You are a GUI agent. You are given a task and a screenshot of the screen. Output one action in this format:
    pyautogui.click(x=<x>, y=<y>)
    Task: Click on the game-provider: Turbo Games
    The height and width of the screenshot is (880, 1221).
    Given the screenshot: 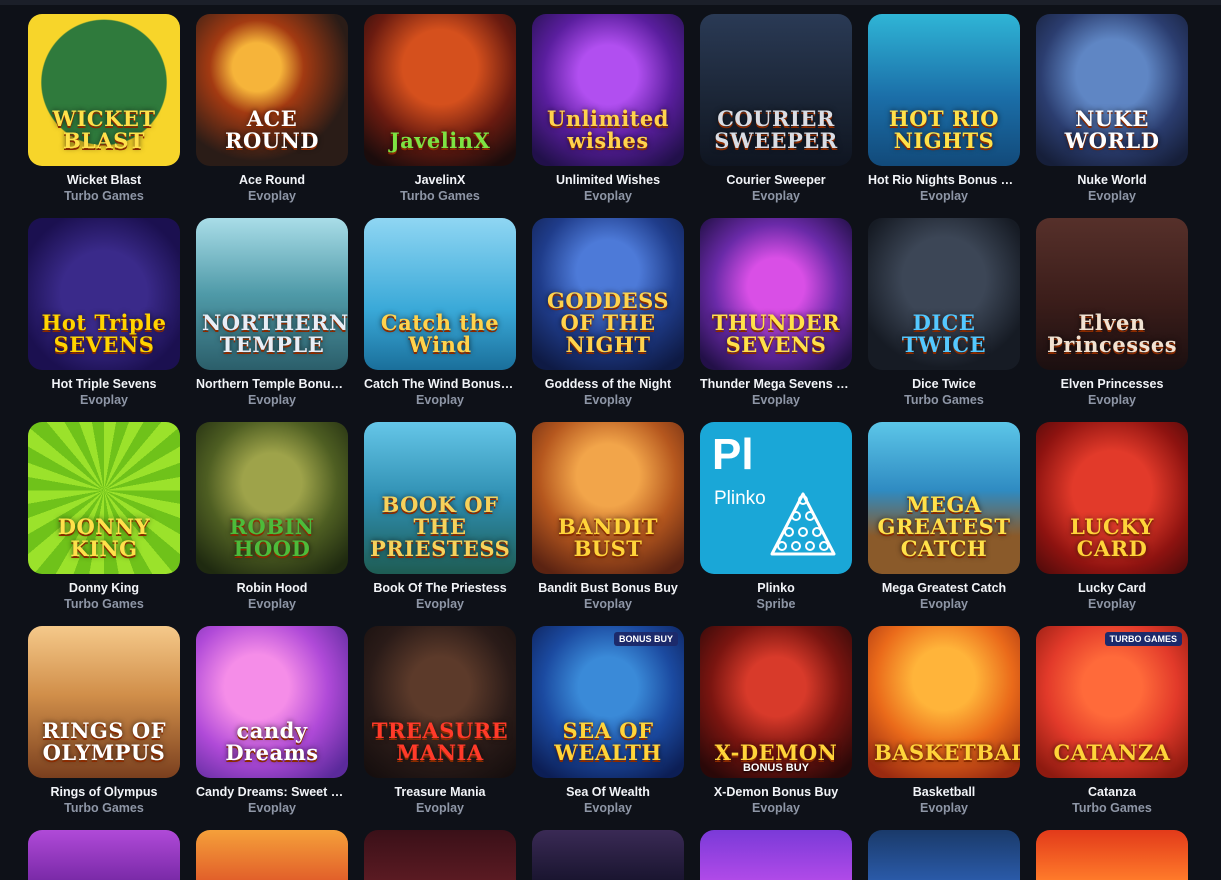 What is the action you would take?
    pyautogui.click(x=440, y=196)
    